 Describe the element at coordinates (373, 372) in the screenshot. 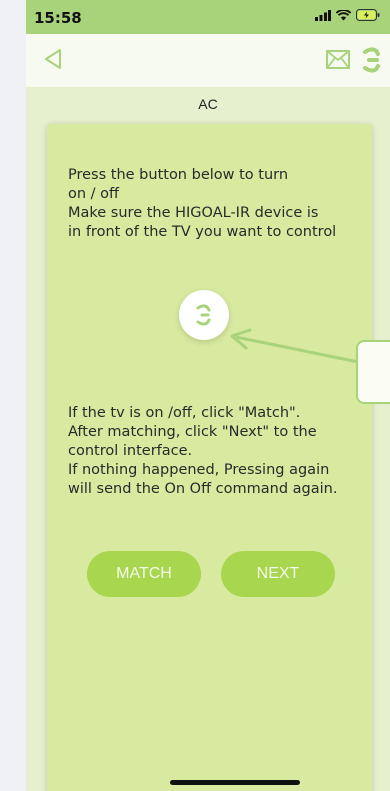

I see `hint-box` at that location.